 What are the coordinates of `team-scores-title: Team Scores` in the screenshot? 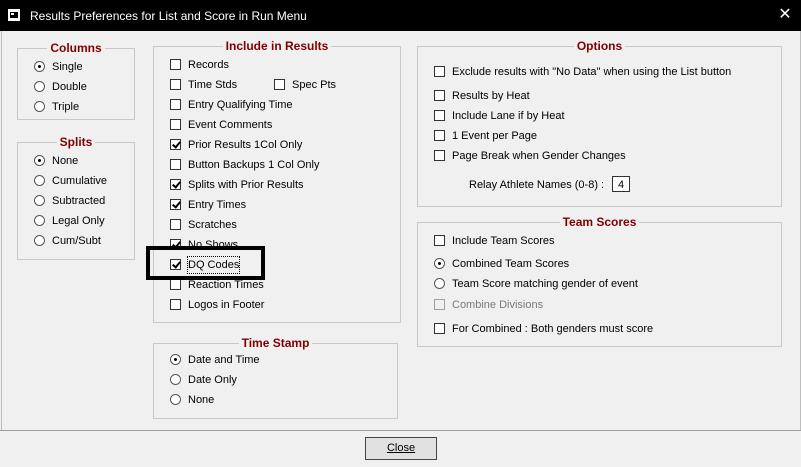 It's located at (599, 222).